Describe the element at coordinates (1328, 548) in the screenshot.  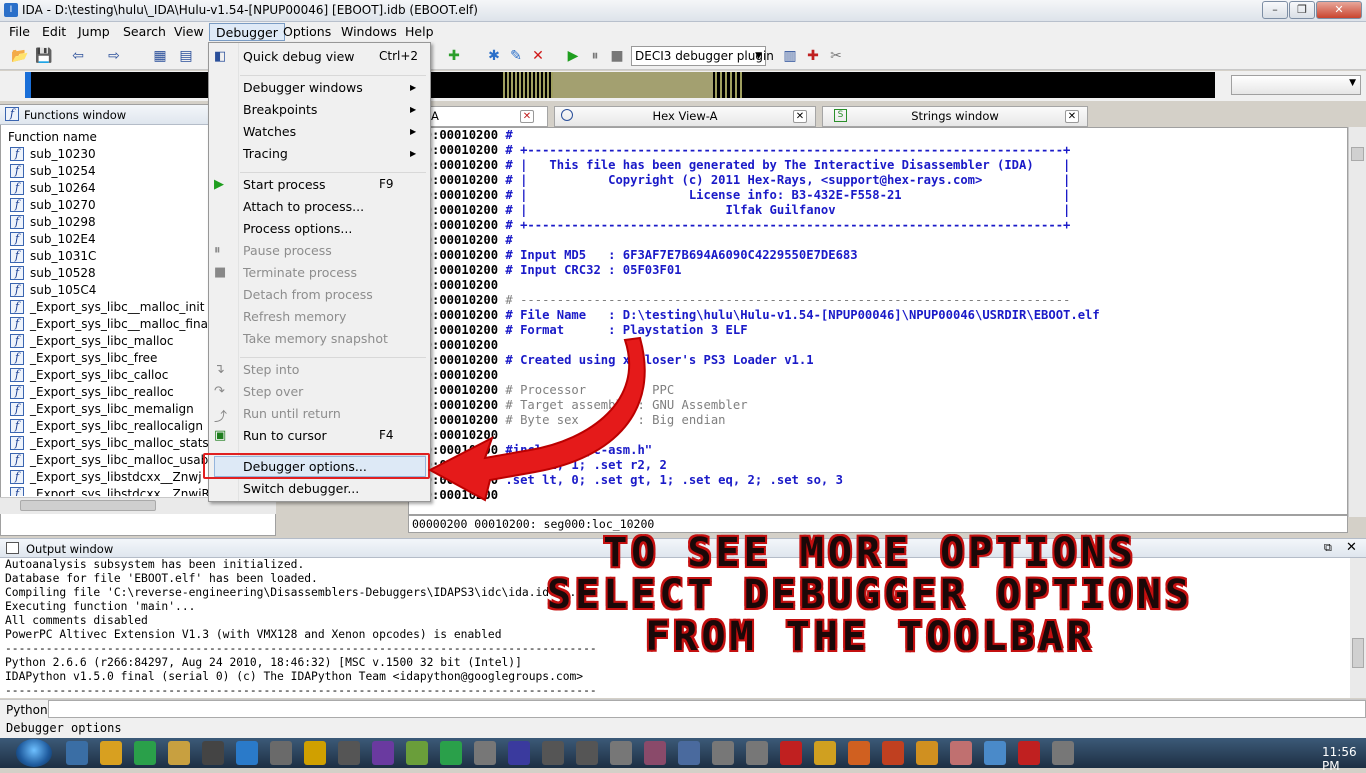
I see `float-icon: ⧉` at that location.